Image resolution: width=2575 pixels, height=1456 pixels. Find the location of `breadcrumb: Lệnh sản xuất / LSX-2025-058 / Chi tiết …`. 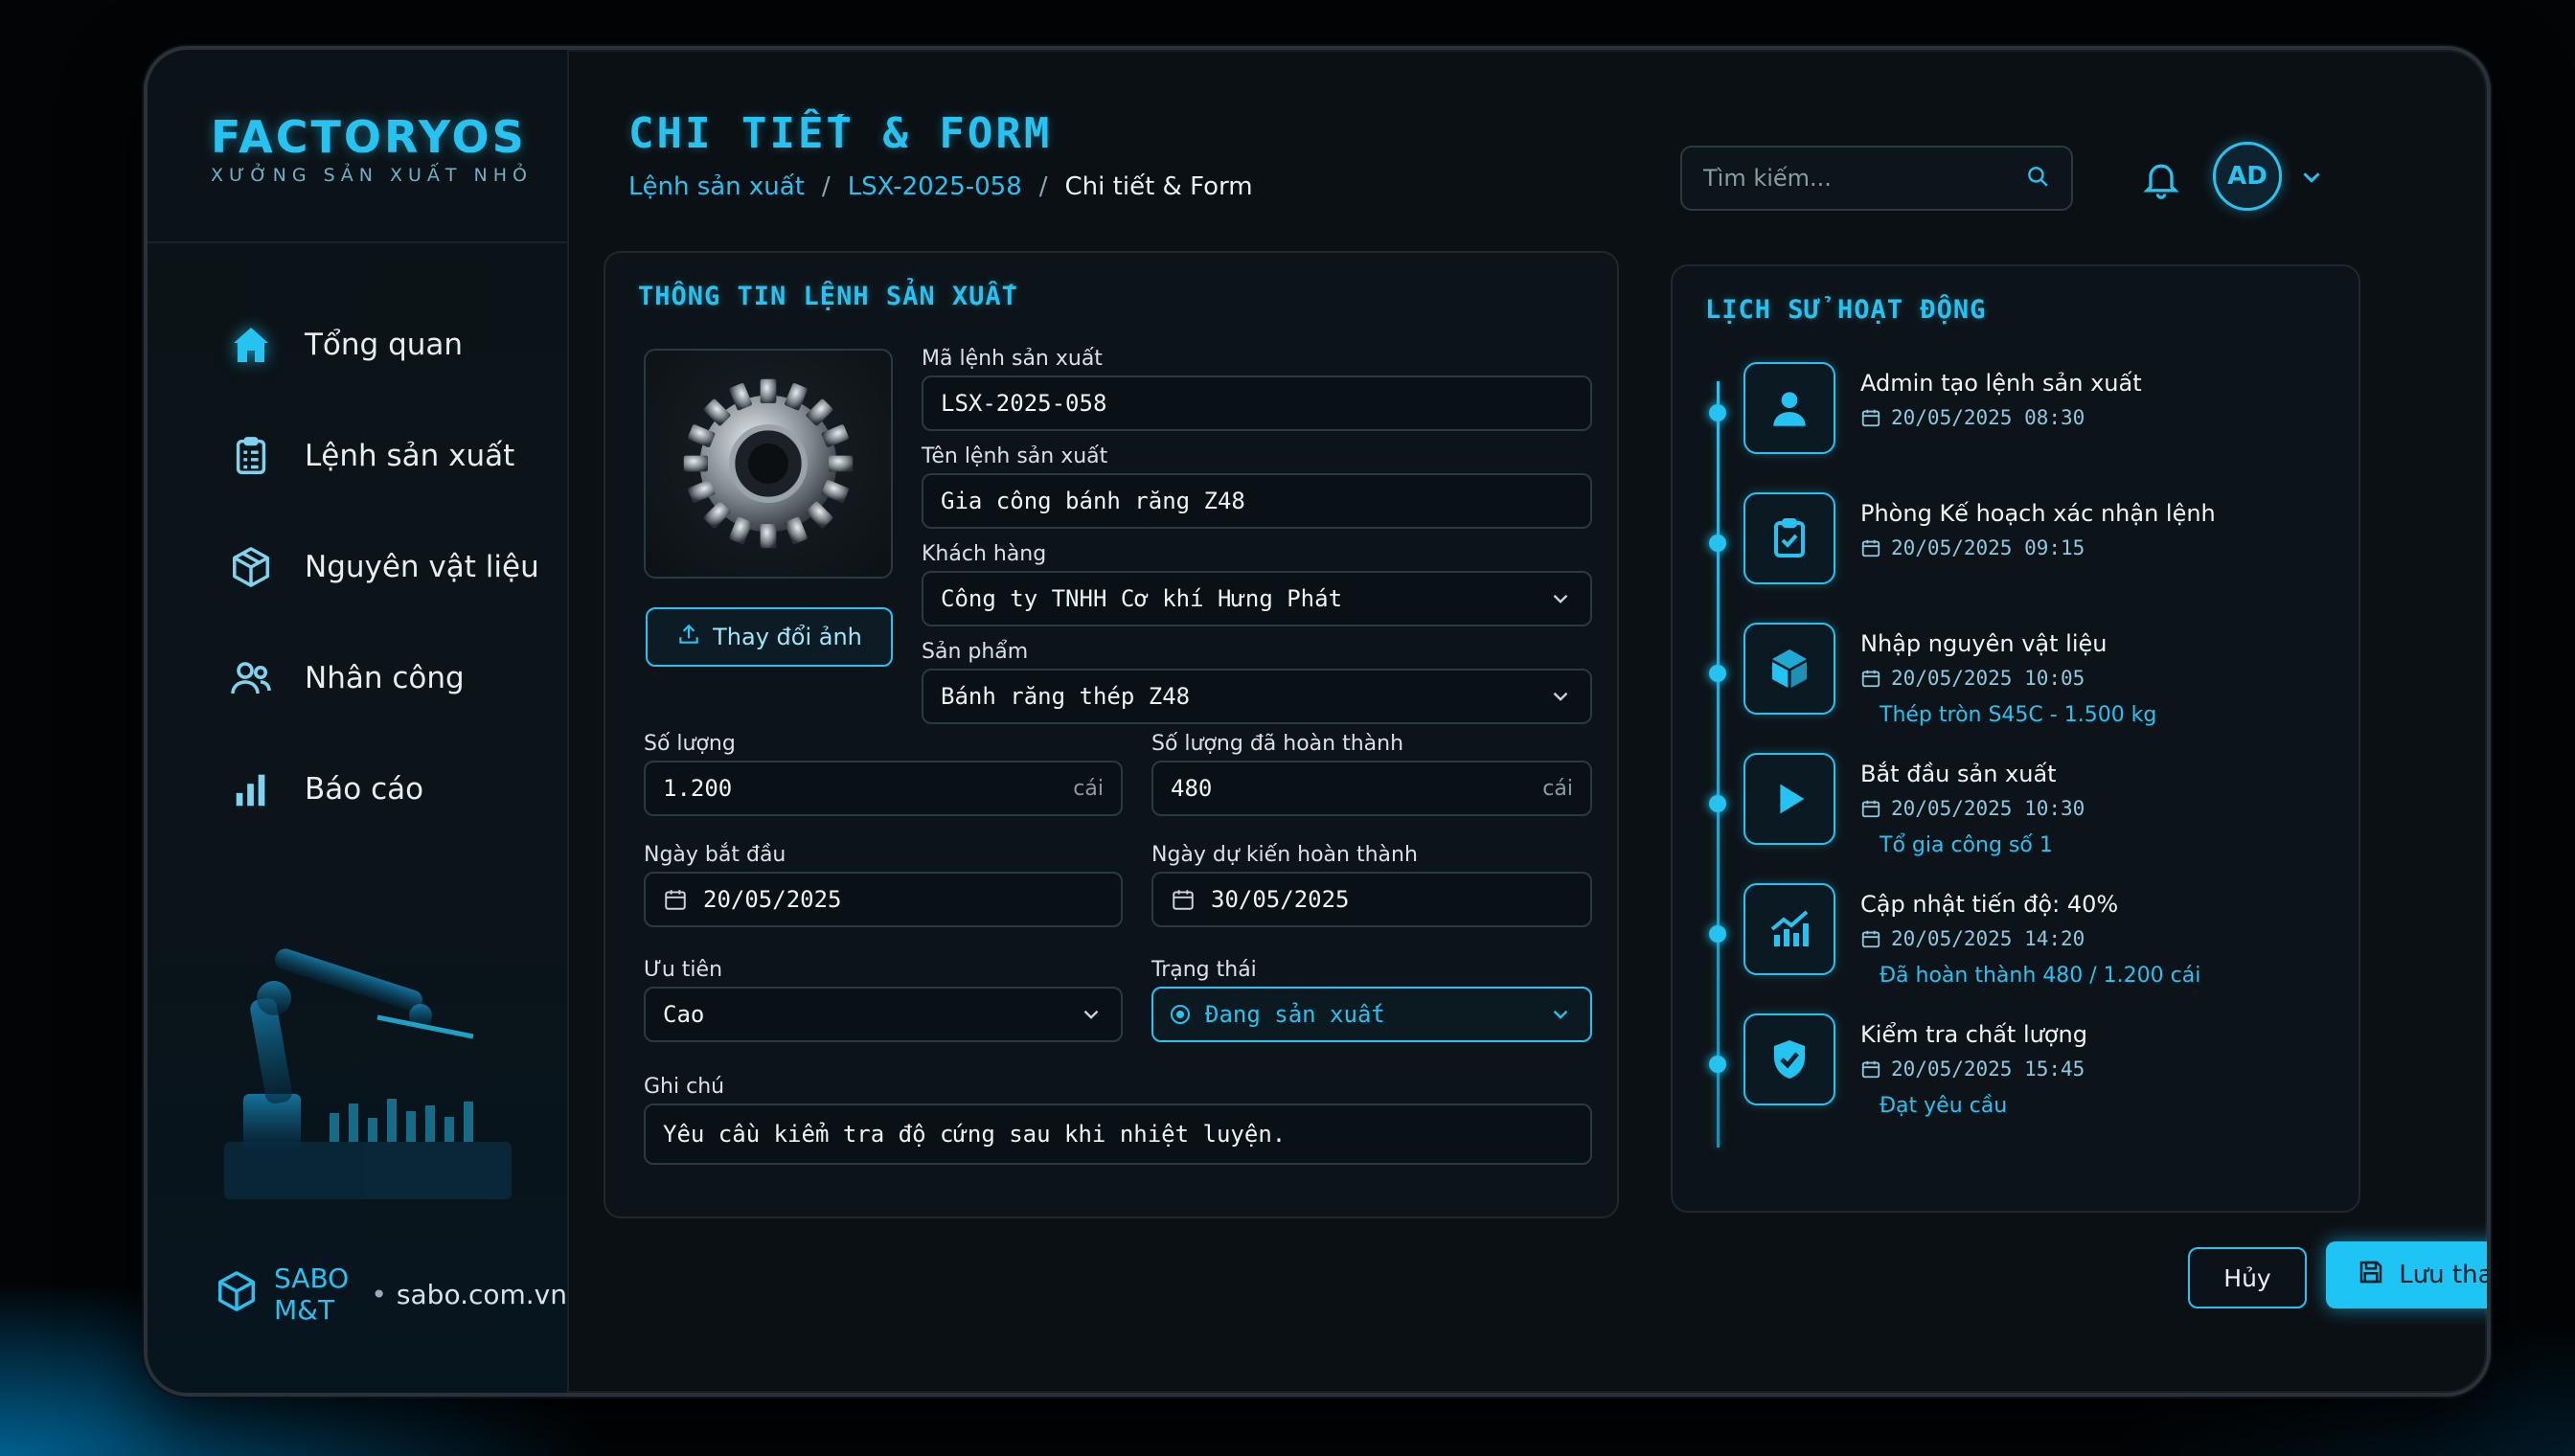

breadcrumb: Lệnh sản xuất / LSX-2025-058 / Chi tiết … is located at coordinates (940, 187).